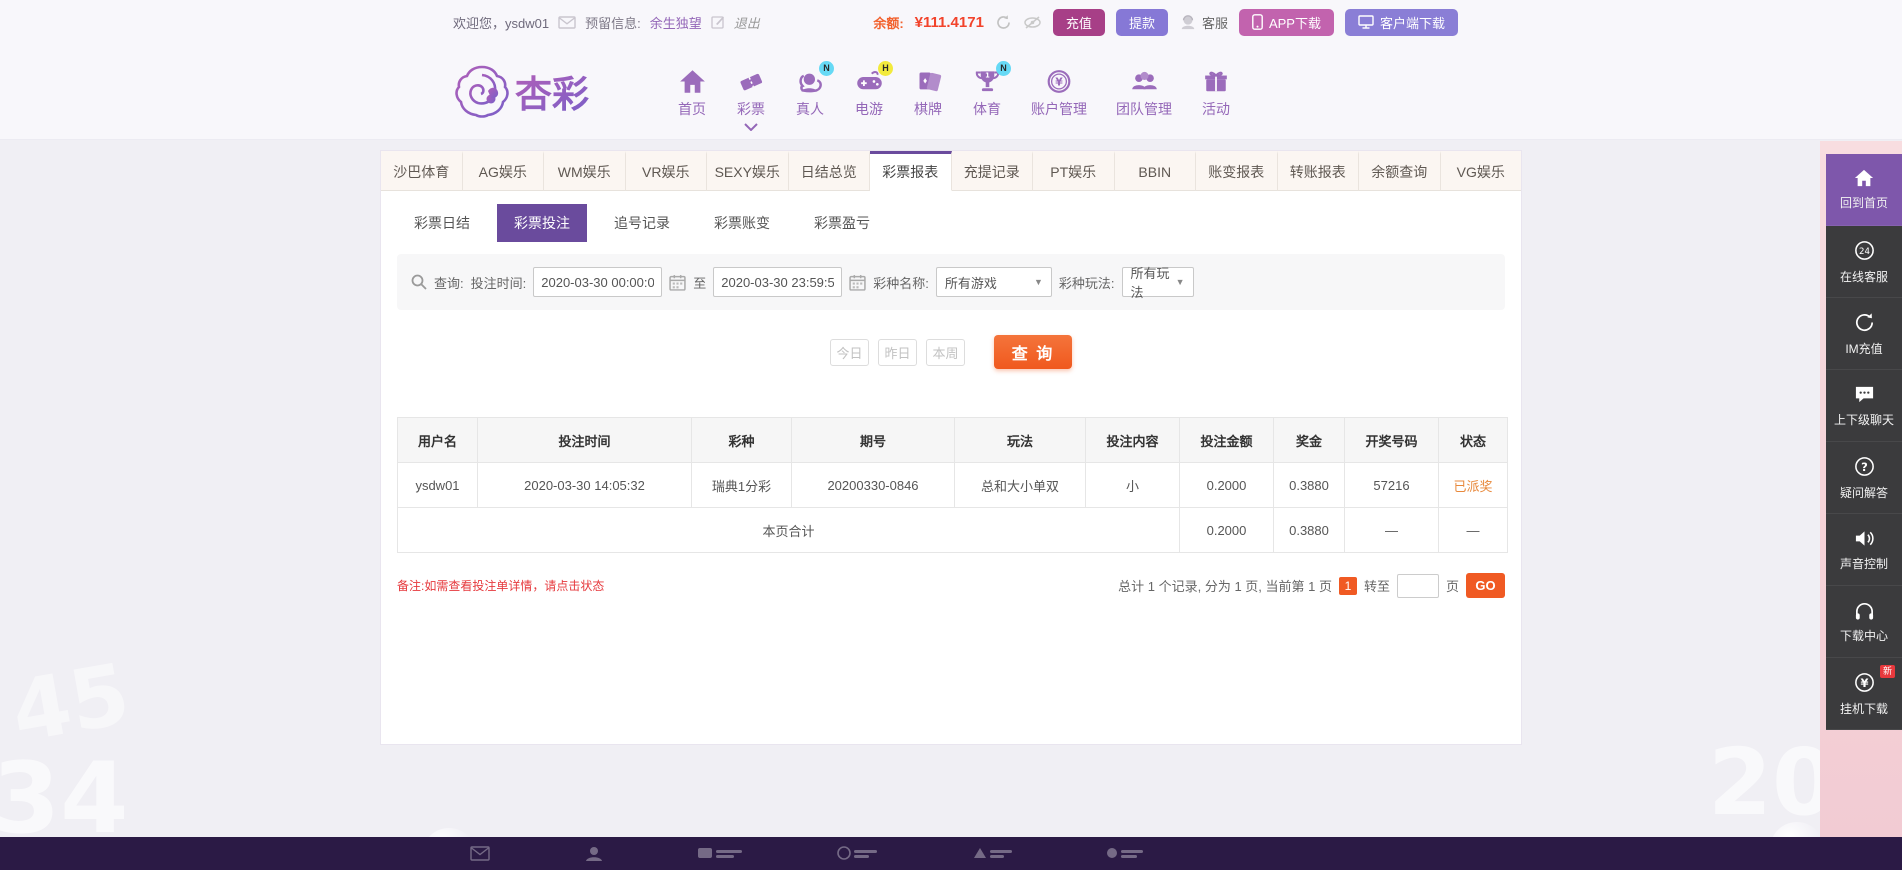 The width and height of the screenshot is (1902, 870). I want to click on sidebar-item-sound-control: 声音控制, so click(1864, 550).